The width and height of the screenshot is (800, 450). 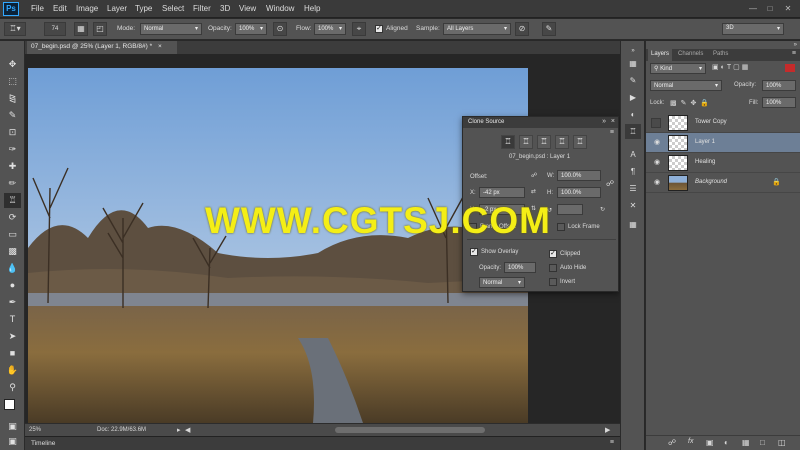 What do you see at coordinates (672, 442) in the screenshot?
I see `link-icon: ☍` at bounding box center [672, 442].